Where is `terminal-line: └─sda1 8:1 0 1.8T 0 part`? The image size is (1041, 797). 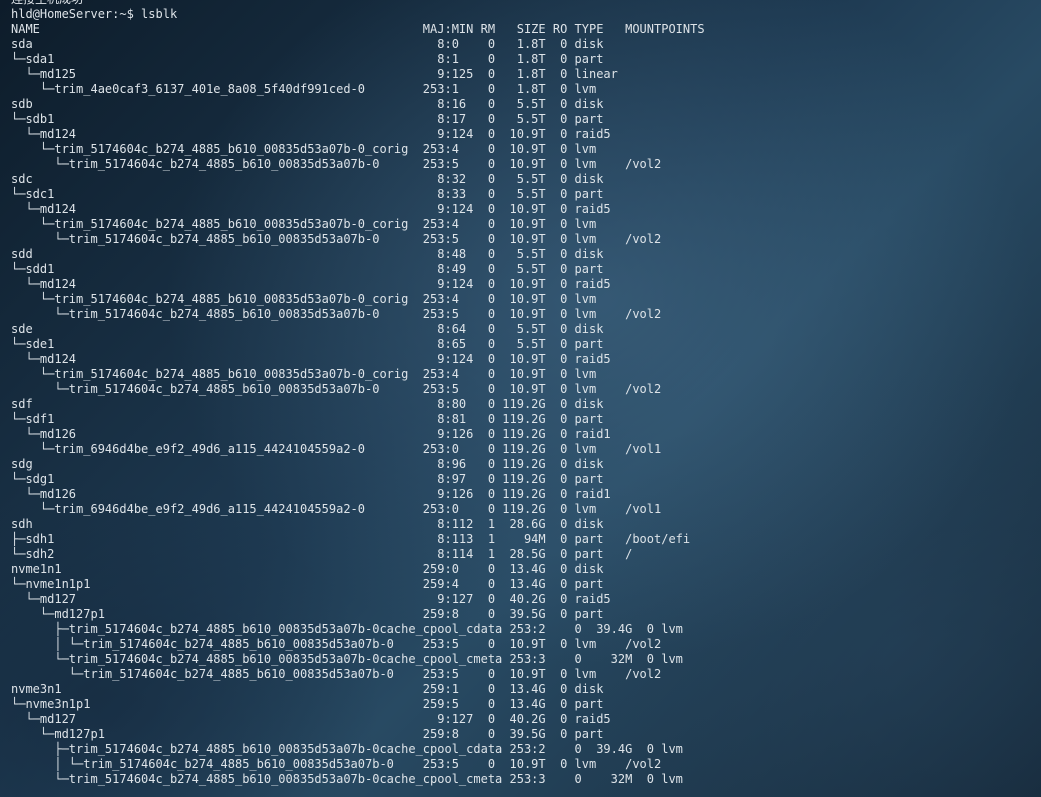 terminal-line: └─sda1 8:1 0 1.8T 0 part is located at coordinates (307, 59).